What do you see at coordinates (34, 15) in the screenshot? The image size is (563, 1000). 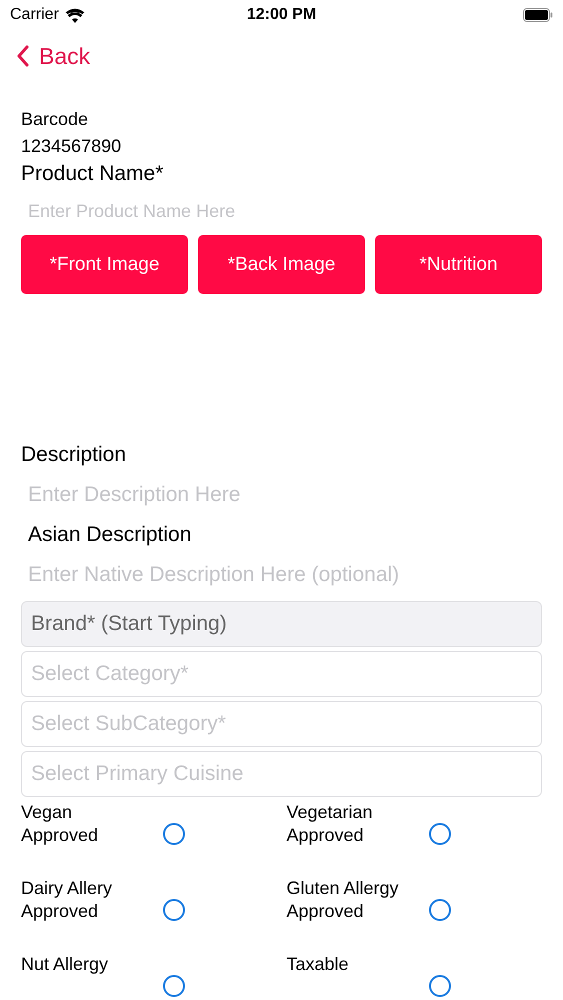 I see `carrier-label: Carrier` at bounding box center [34, 15].